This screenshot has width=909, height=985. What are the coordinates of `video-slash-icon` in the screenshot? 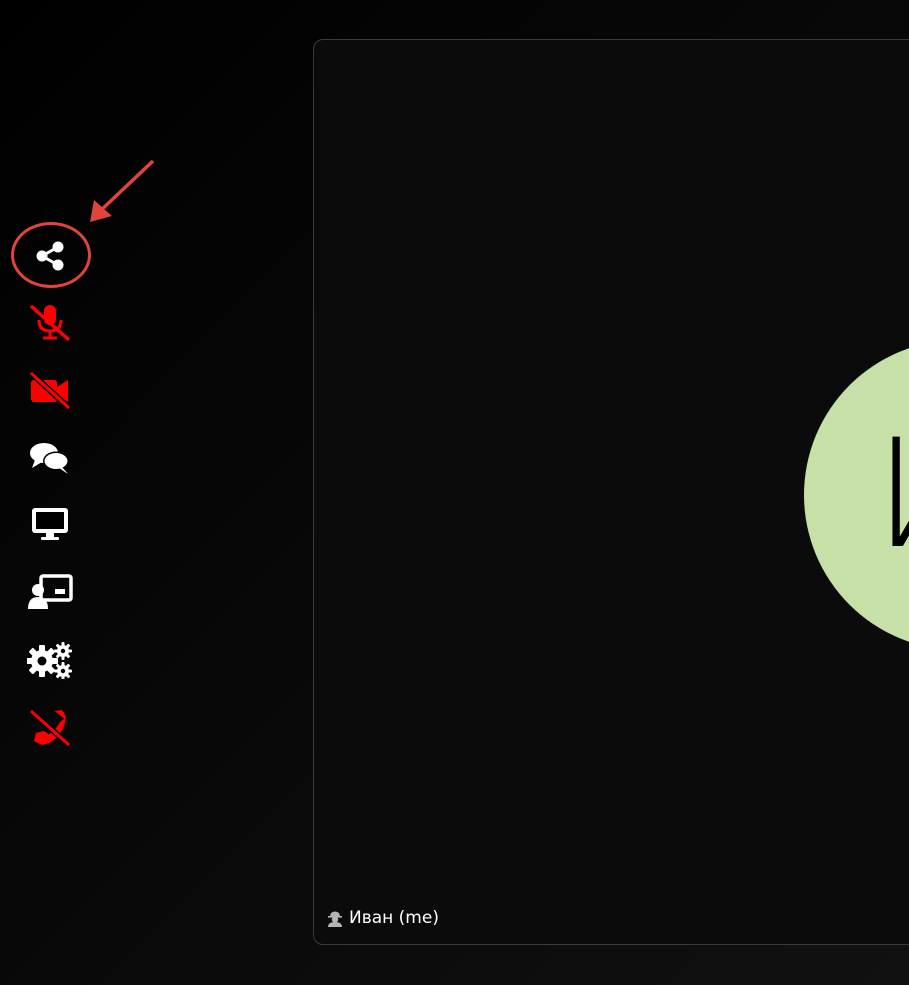 It's located at (50, 390).